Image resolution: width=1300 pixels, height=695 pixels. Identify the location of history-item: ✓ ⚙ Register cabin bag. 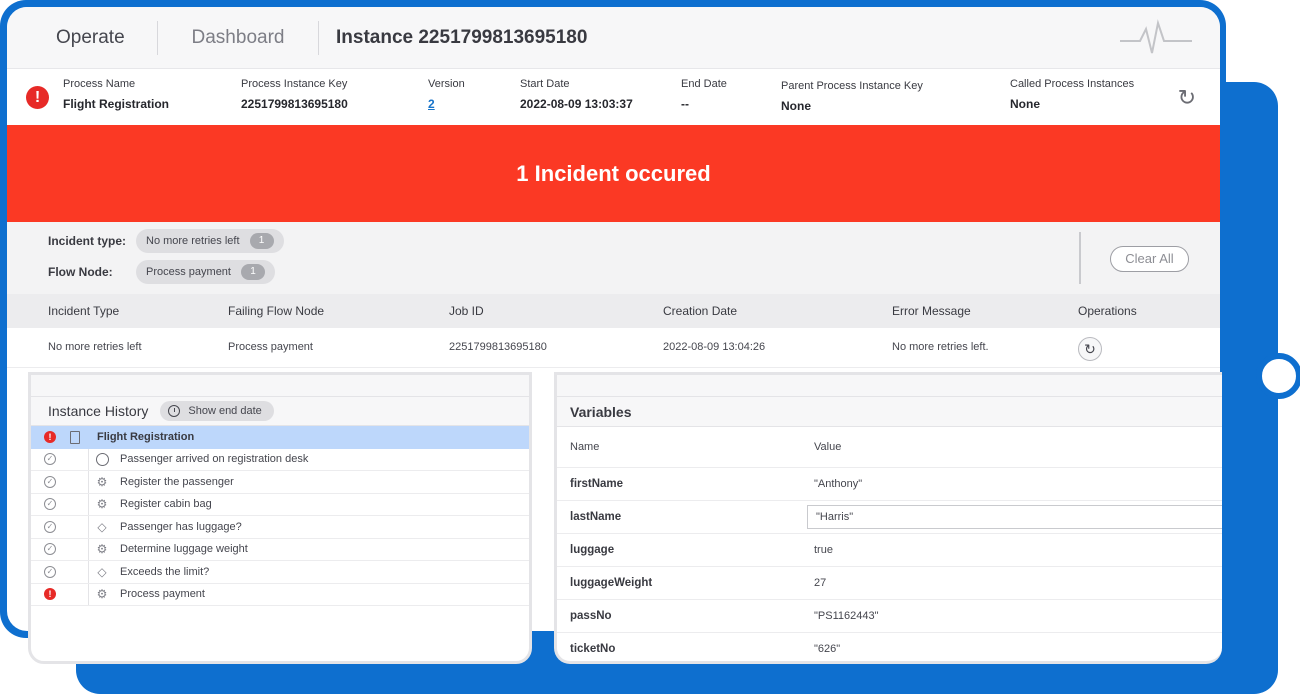
(280, 504).